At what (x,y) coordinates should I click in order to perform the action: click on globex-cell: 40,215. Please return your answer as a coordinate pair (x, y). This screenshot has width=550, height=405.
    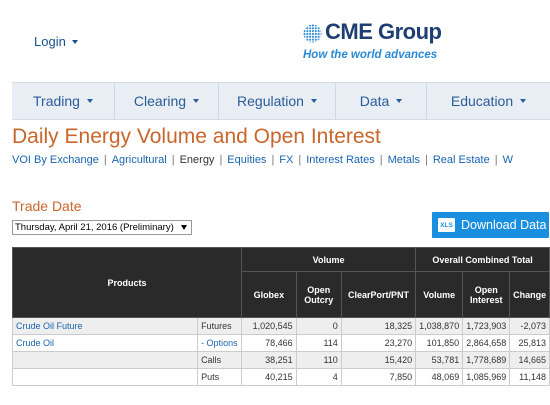
    Looking at the image, I should click on (269, 377).